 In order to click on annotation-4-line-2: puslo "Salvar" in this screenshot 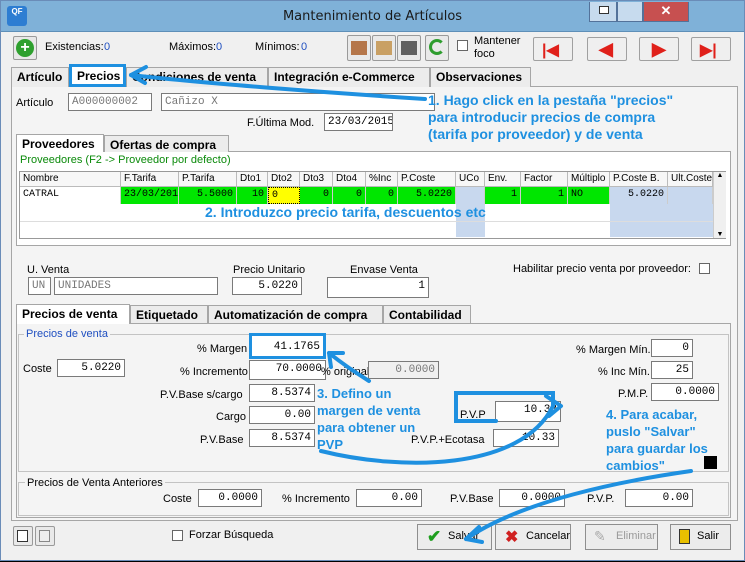, I will do `click(651, 431)`.